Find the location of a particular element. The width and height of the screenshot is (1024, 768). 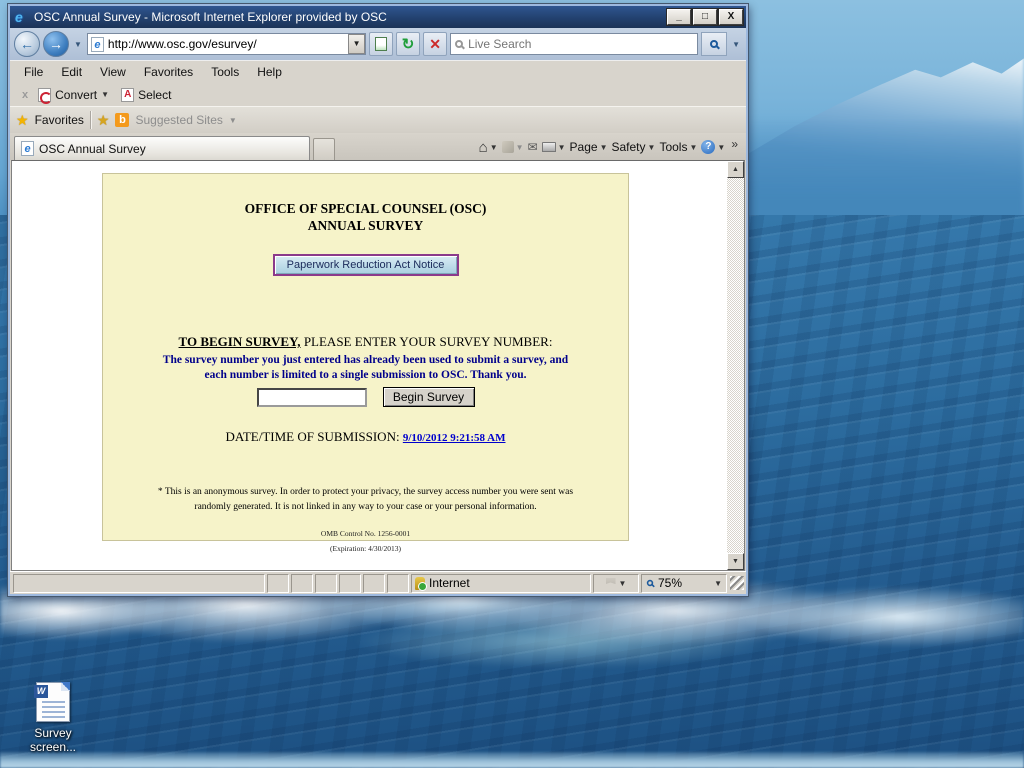

adobe-toolbar: x Convert ▼ Select is located at coordinates (378, 94).